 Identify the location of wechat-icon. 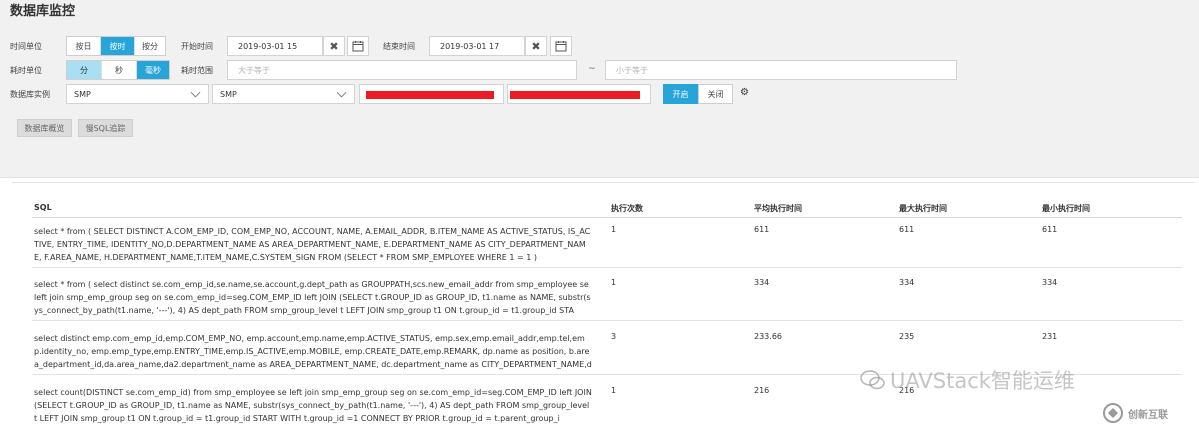
(872, 380).